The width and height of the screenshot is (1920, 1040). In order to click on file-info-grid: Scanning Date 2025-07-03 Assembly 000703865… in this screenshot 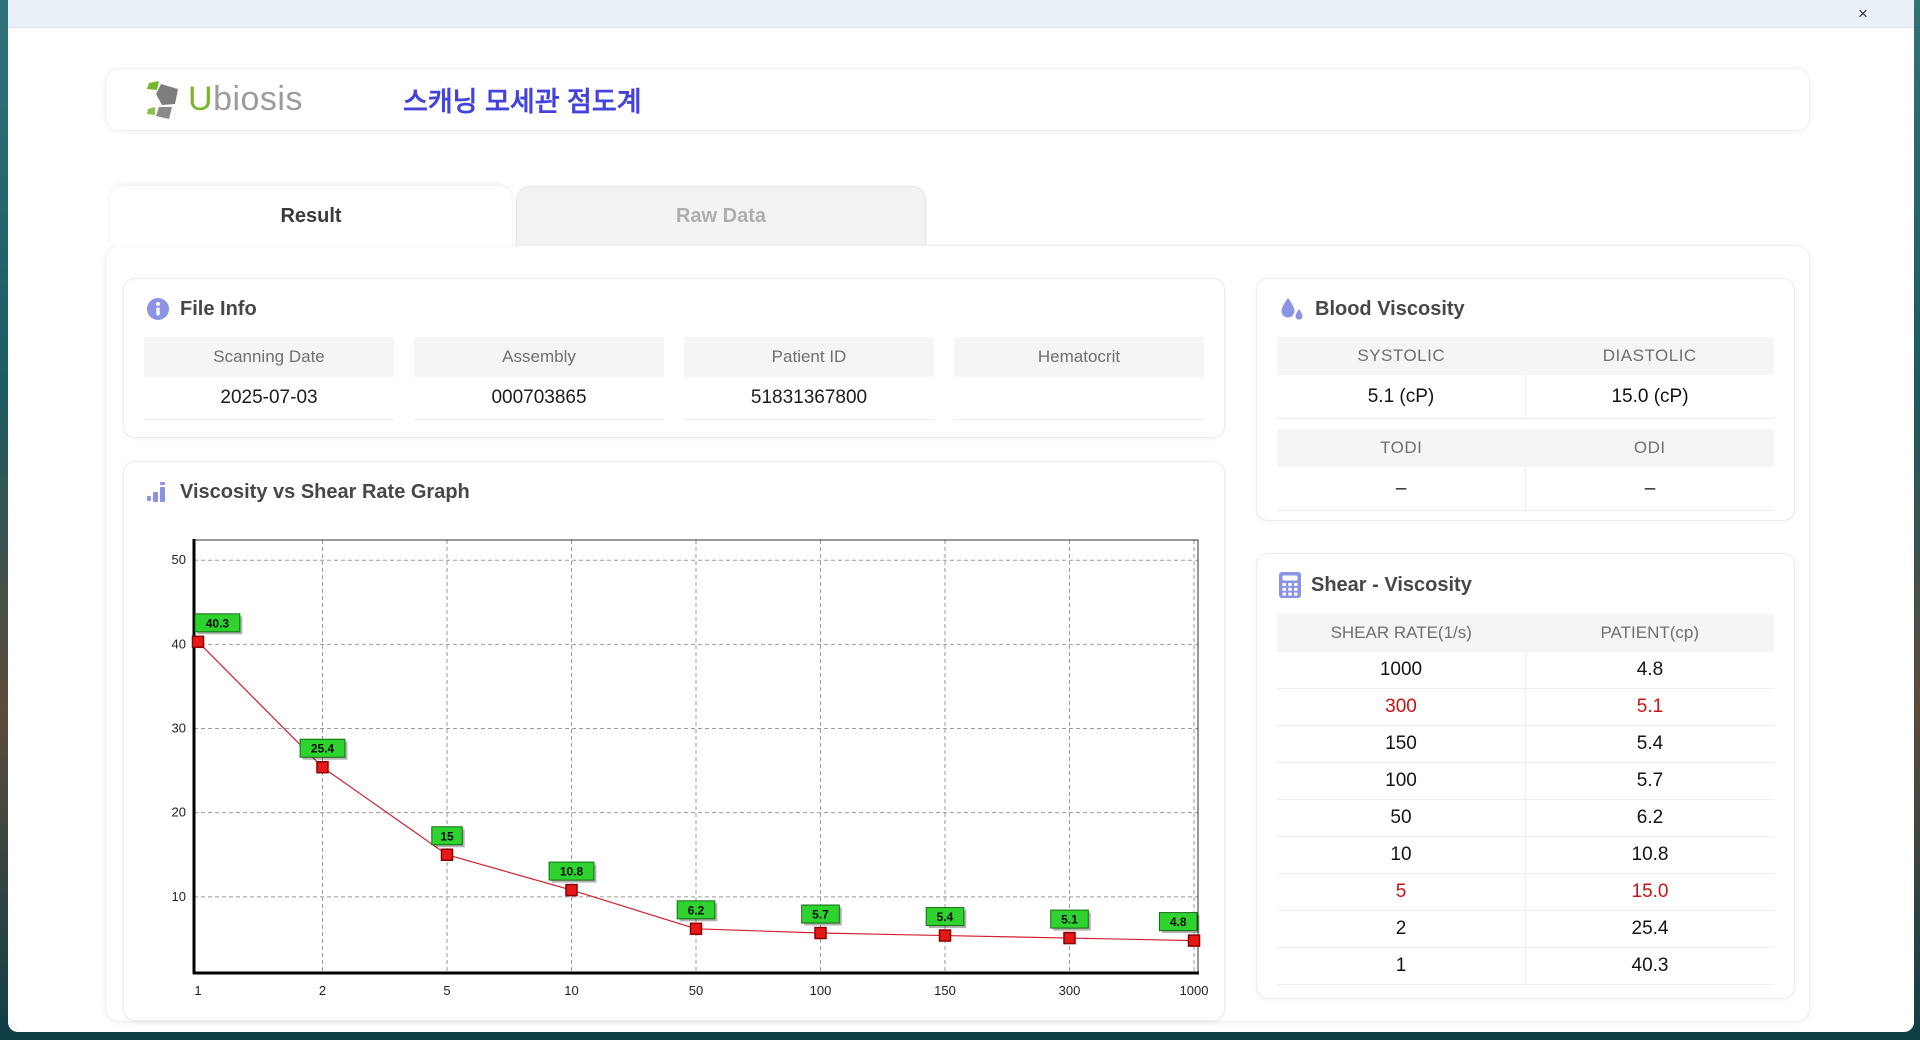, I will do `click(674, 378)`.